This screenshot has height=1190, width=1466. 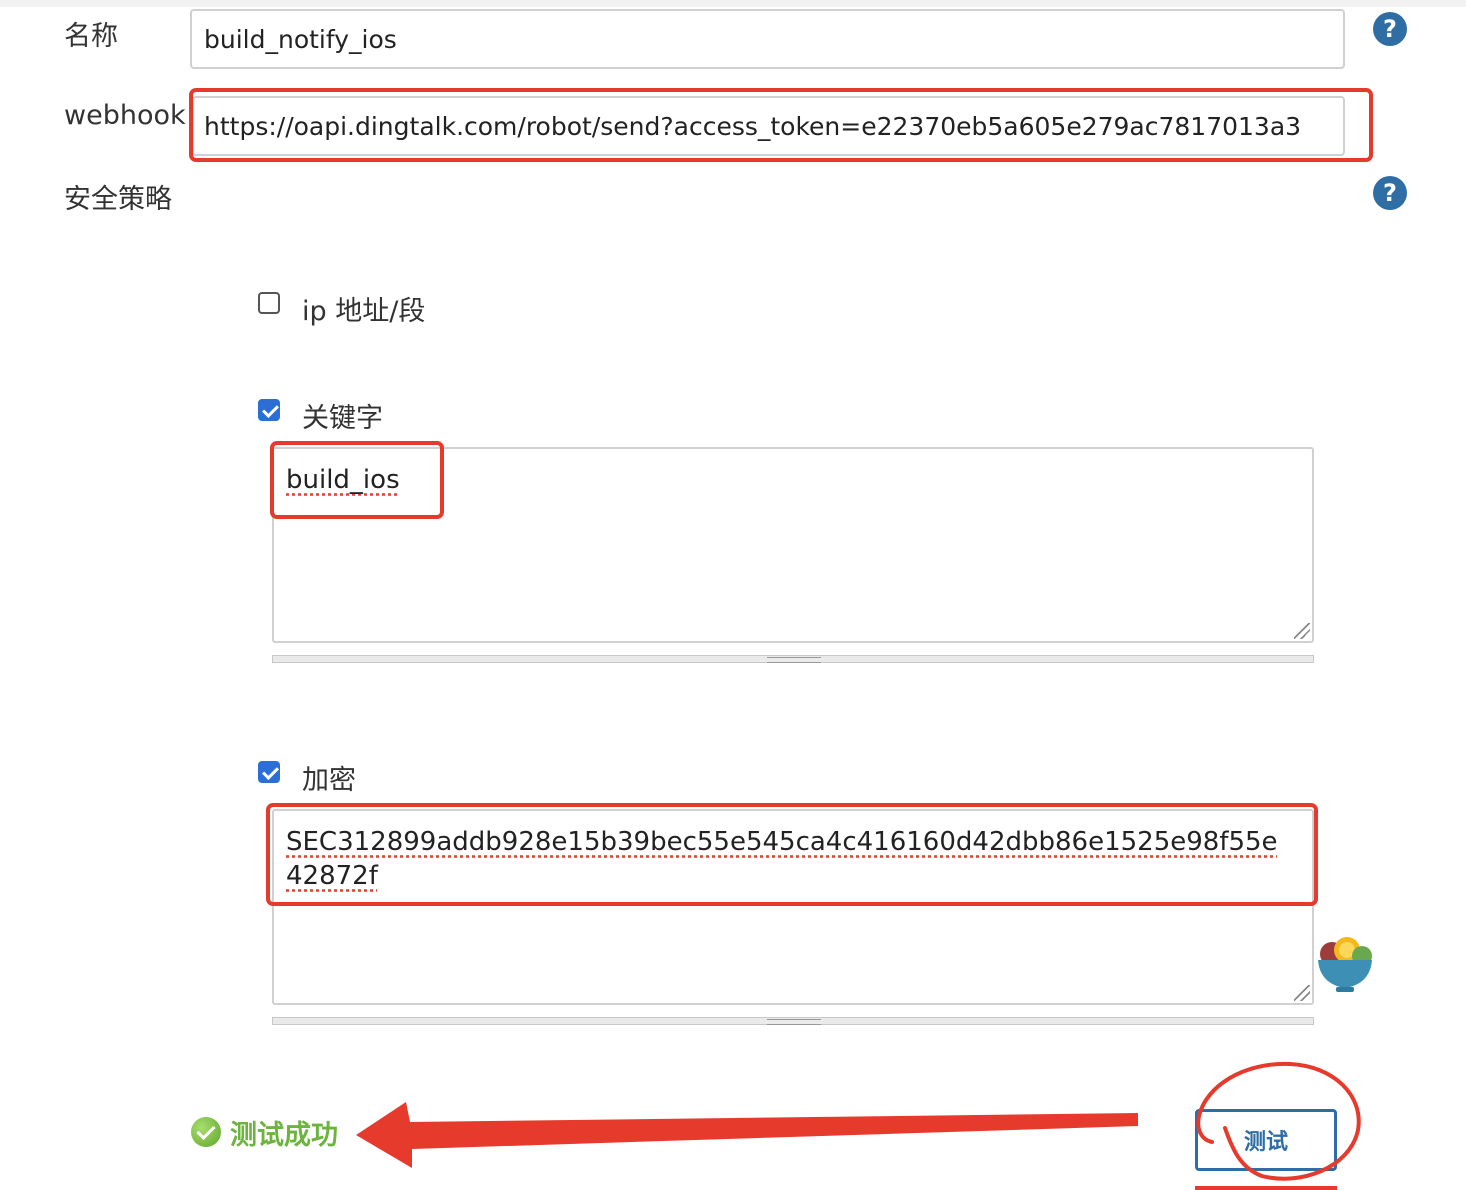 What do you see at coordinates (91, 36) in the screenshot?
I see `name-label: 名称` at bounding box center [91, 36].